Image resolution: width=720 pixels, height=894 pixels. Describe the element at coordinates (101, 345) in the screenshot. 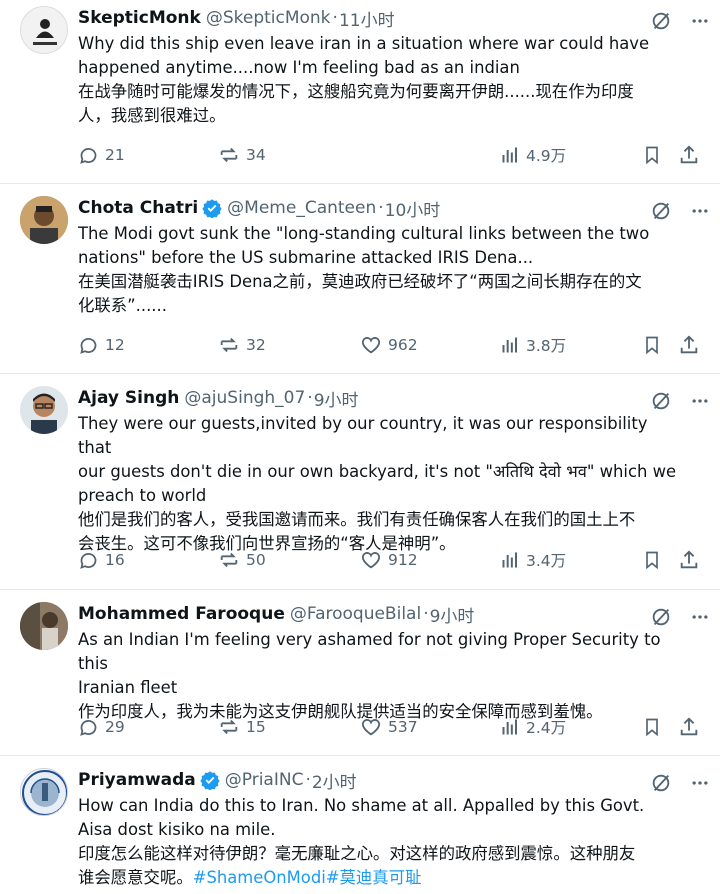

I see `reply-button: 12` at that location.